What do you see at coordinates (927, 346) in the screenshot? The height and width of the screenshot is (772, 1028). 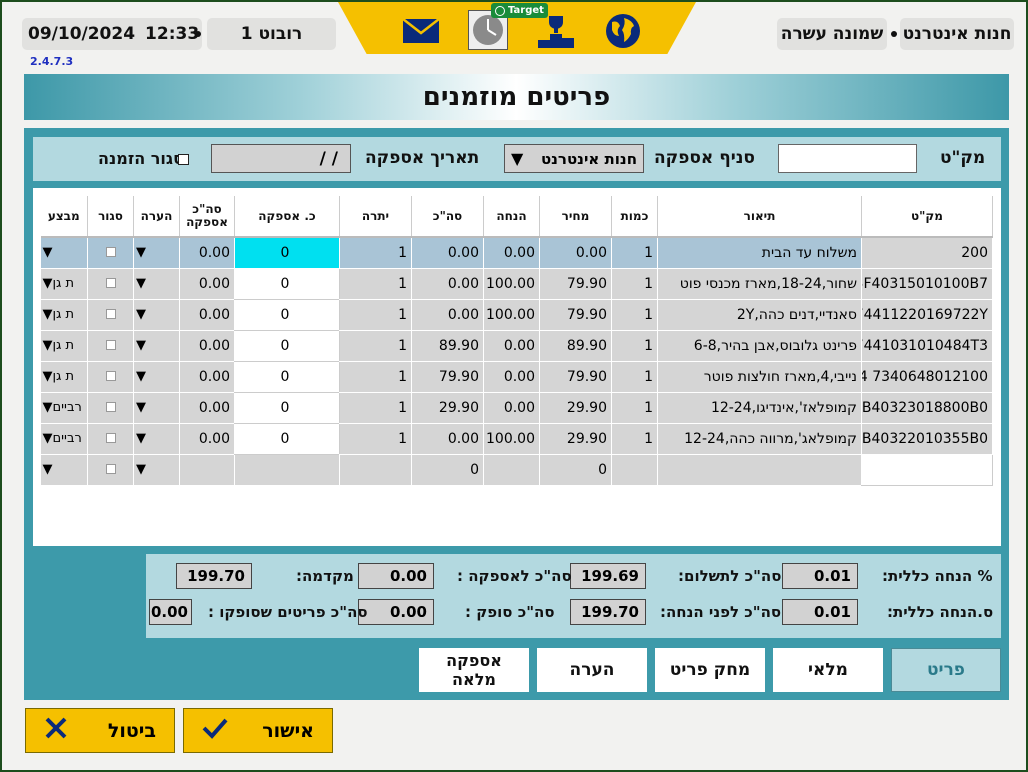 I see `cell-sku: 7441031010484T3` at bounding box center [927, 346].